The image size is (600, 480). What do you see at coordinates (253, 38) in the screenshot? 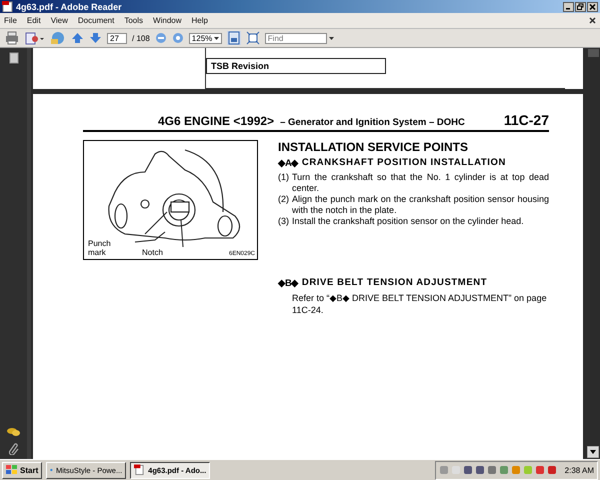
I see `fit-page-icon` at bounding box center [253, 38].